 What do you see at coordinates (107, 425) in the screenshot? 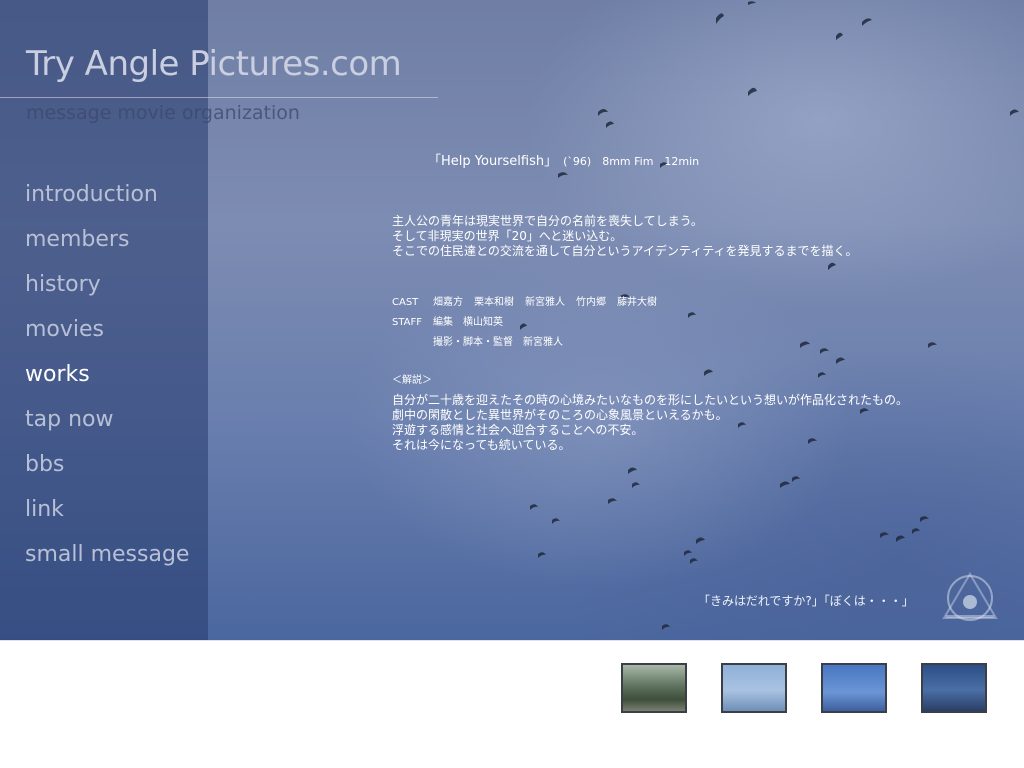
I see `nav-item-tap-now: tap now` at bounding box center [107, 425].